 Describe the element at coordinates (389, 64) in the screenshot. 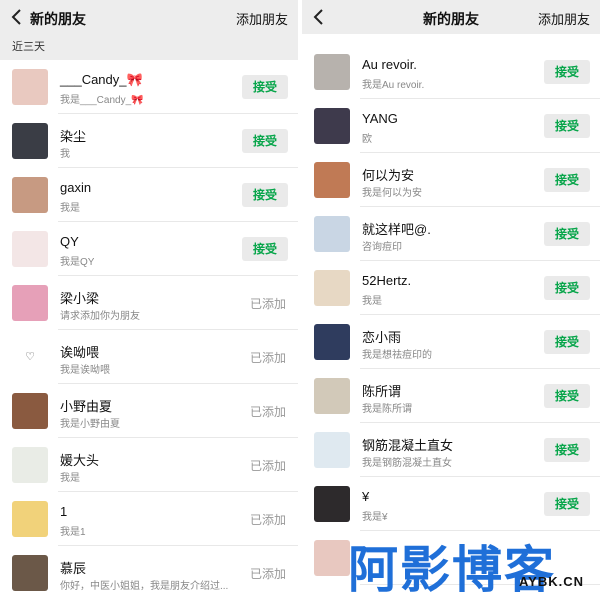

I see `contact-name: Au revoir.` at that location.